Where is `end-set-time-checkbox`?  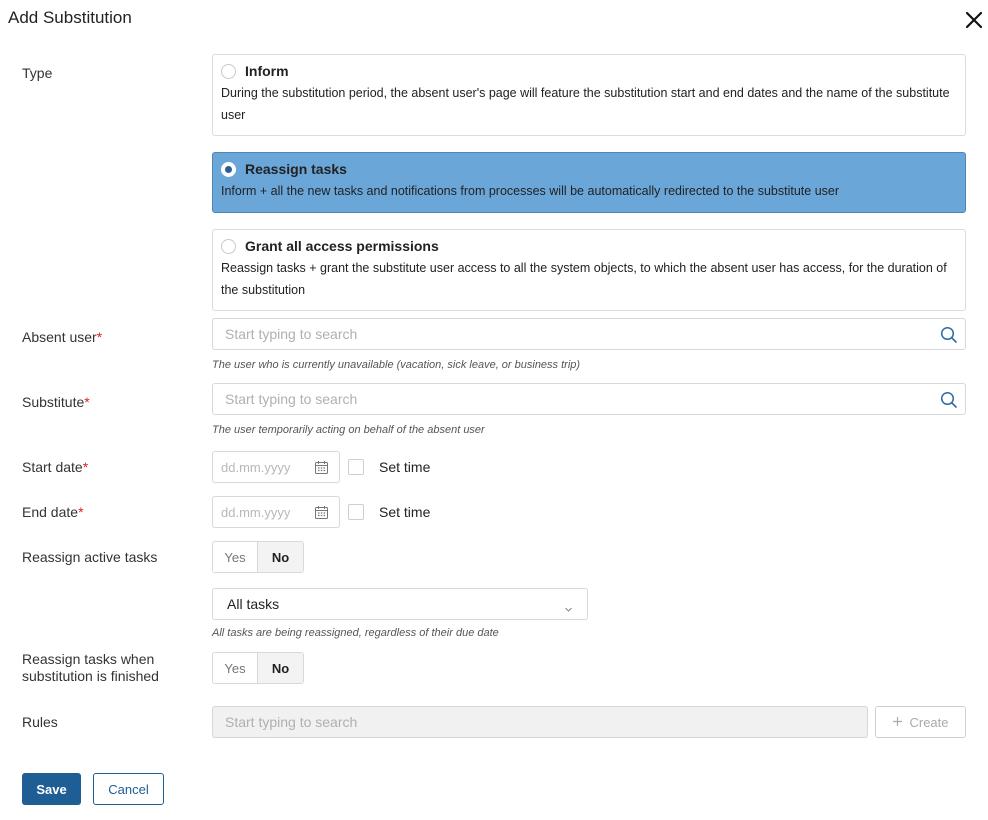 end-set-time-checkbox is located at coordinates (356, 512).